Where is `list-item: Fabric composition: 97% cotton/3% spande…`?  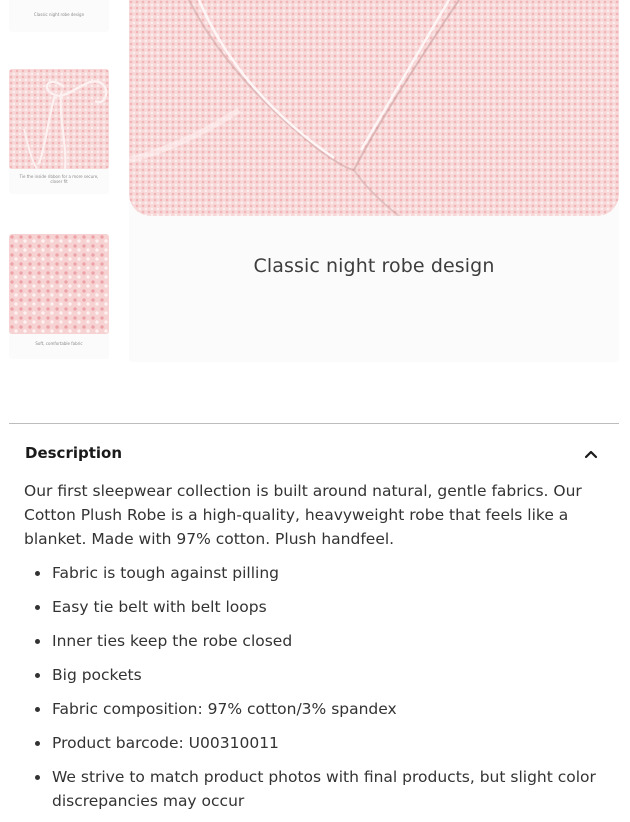 list-item: Fabric composition: 97% cotton/3% spande… is located at coordinates (323, 709).